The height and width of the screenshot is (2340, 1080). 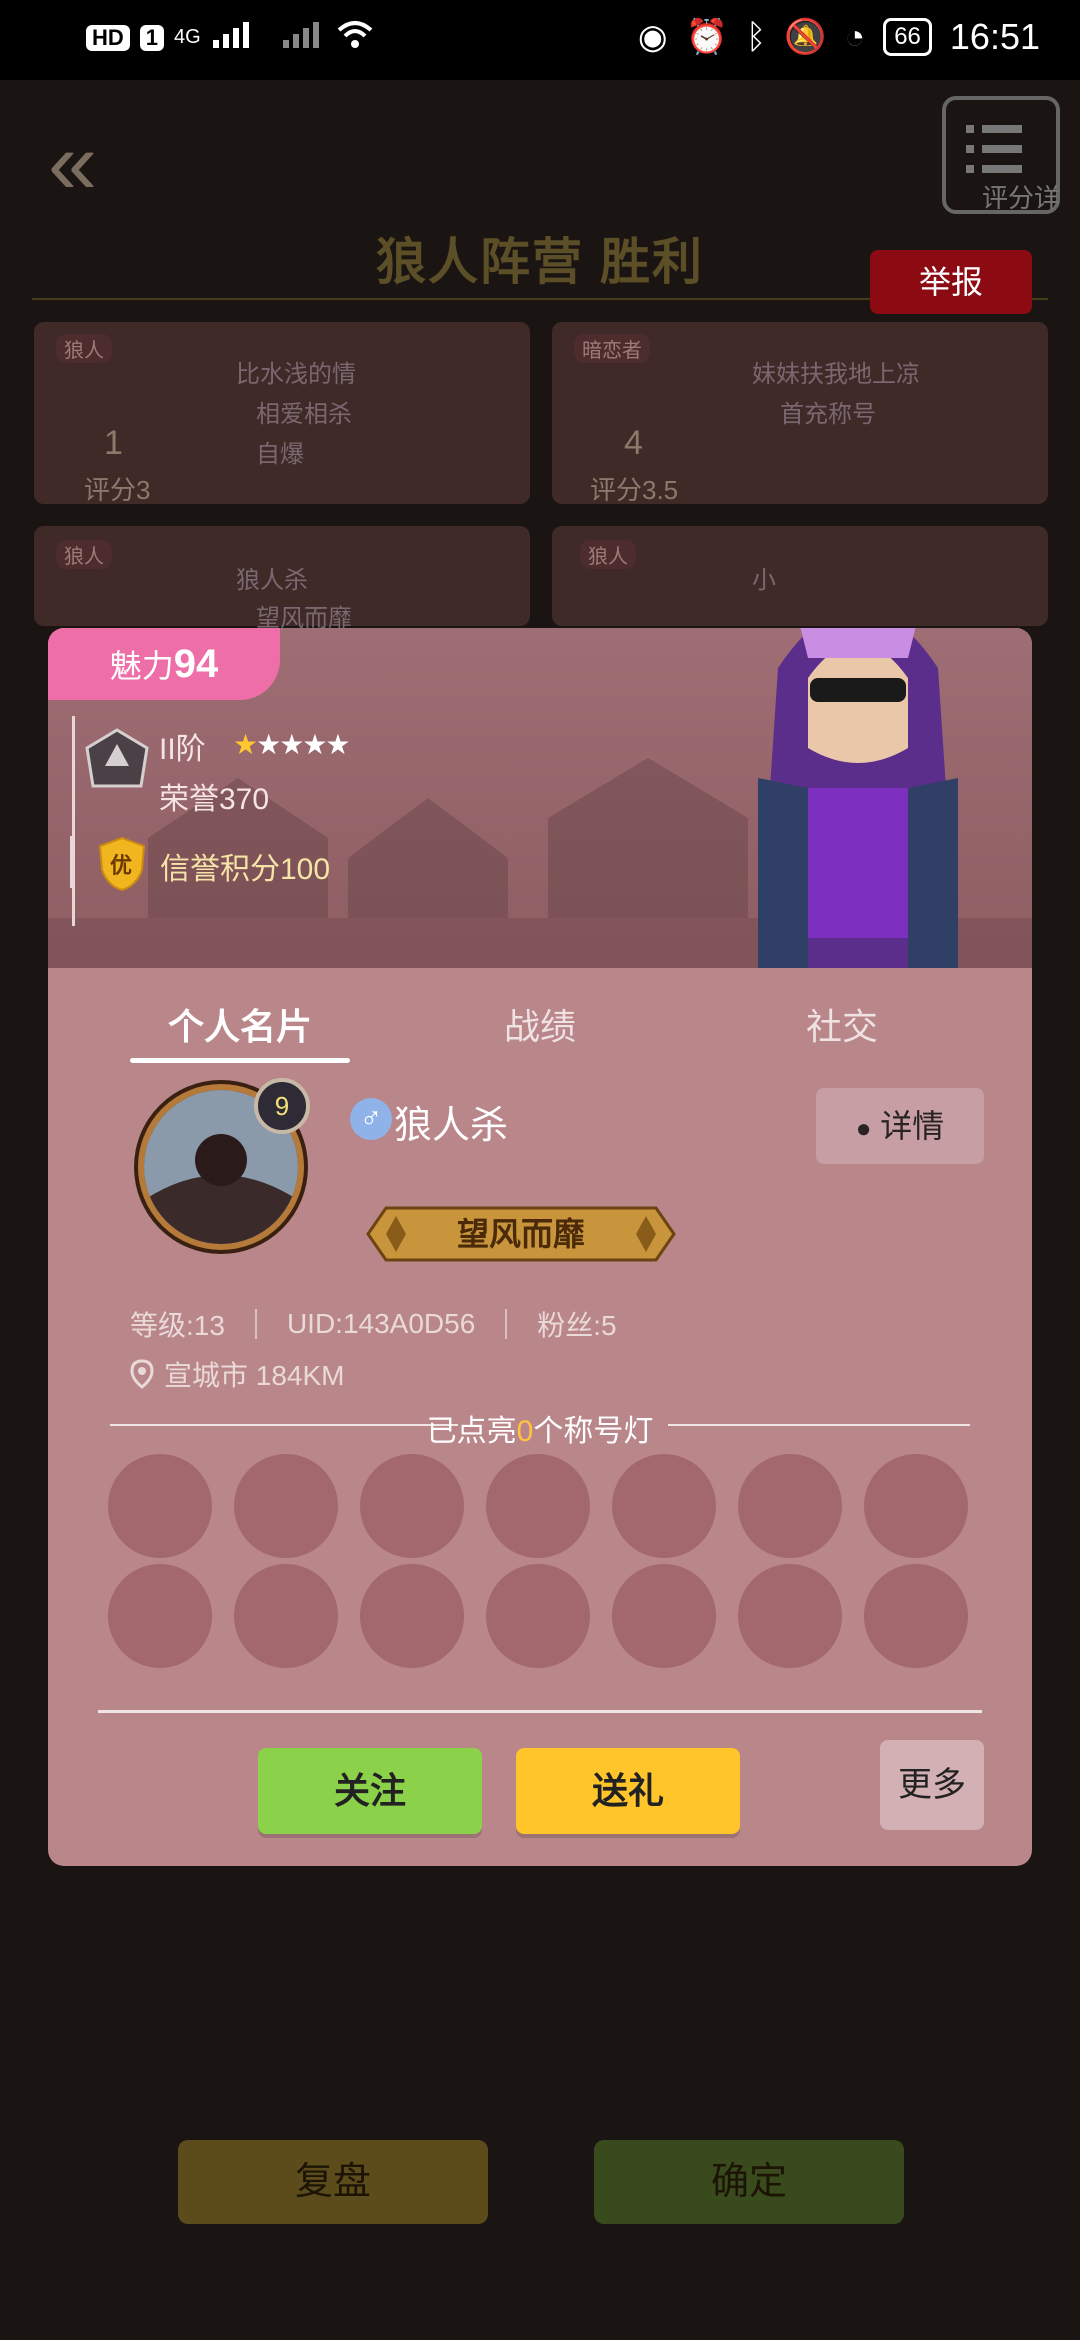 I want to click on rank-emblem-icon, so click(x=117, y=758).